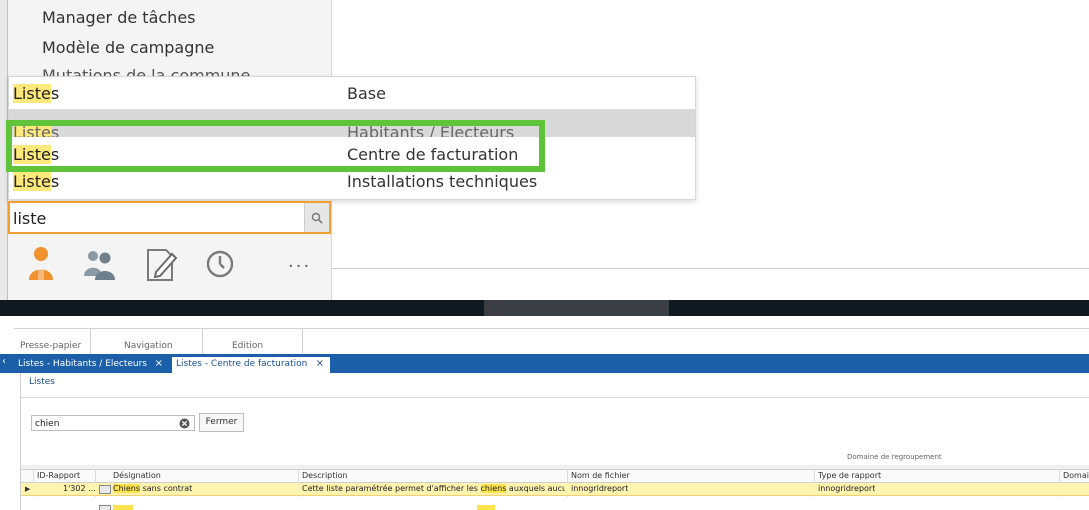  Describe the element at coordinates (221, 264) in the screenshot. I see `clock-icon` at that location.